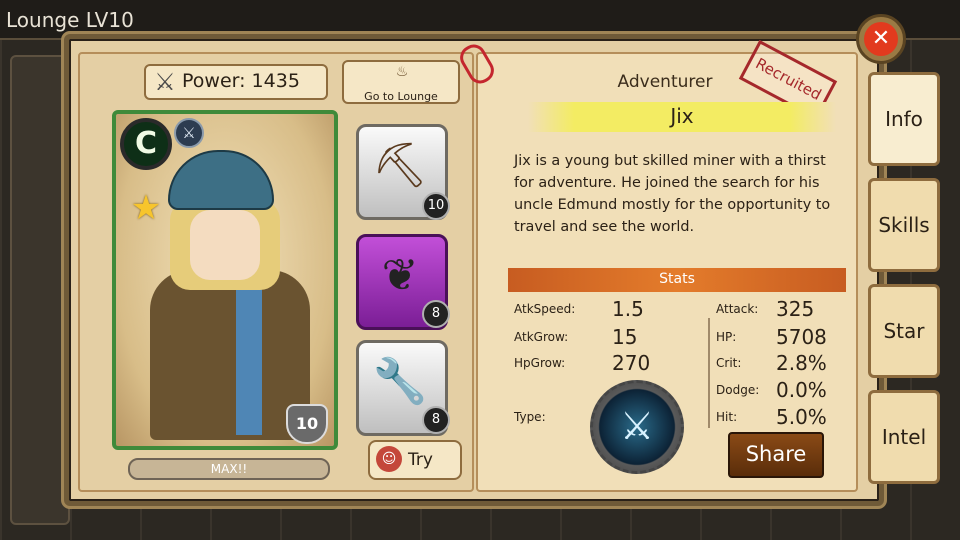 This screenshot has height=540, width=960. What do you see at coordinates (400, 381) in the screenshot?
I see `wrench-icon: 🔧` at bounding box center [400, 381].